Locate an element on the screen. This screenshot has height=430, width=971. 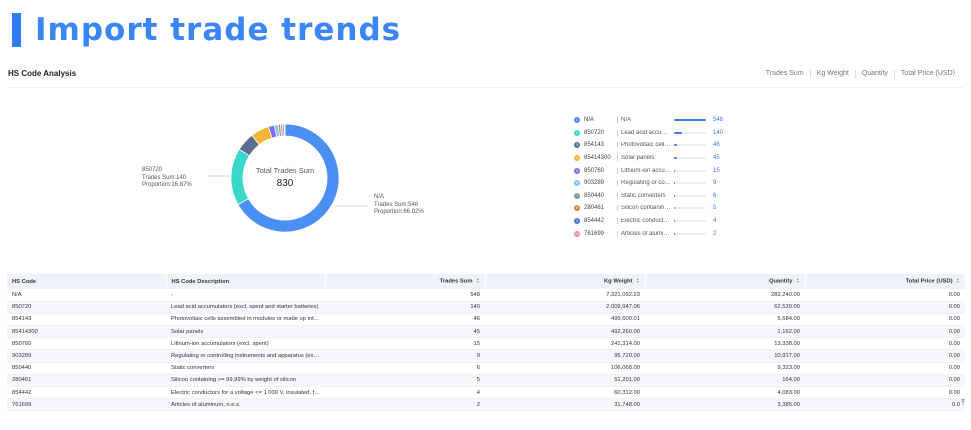
table-cell: 10,917.00 is located at coordinates (725, 356).